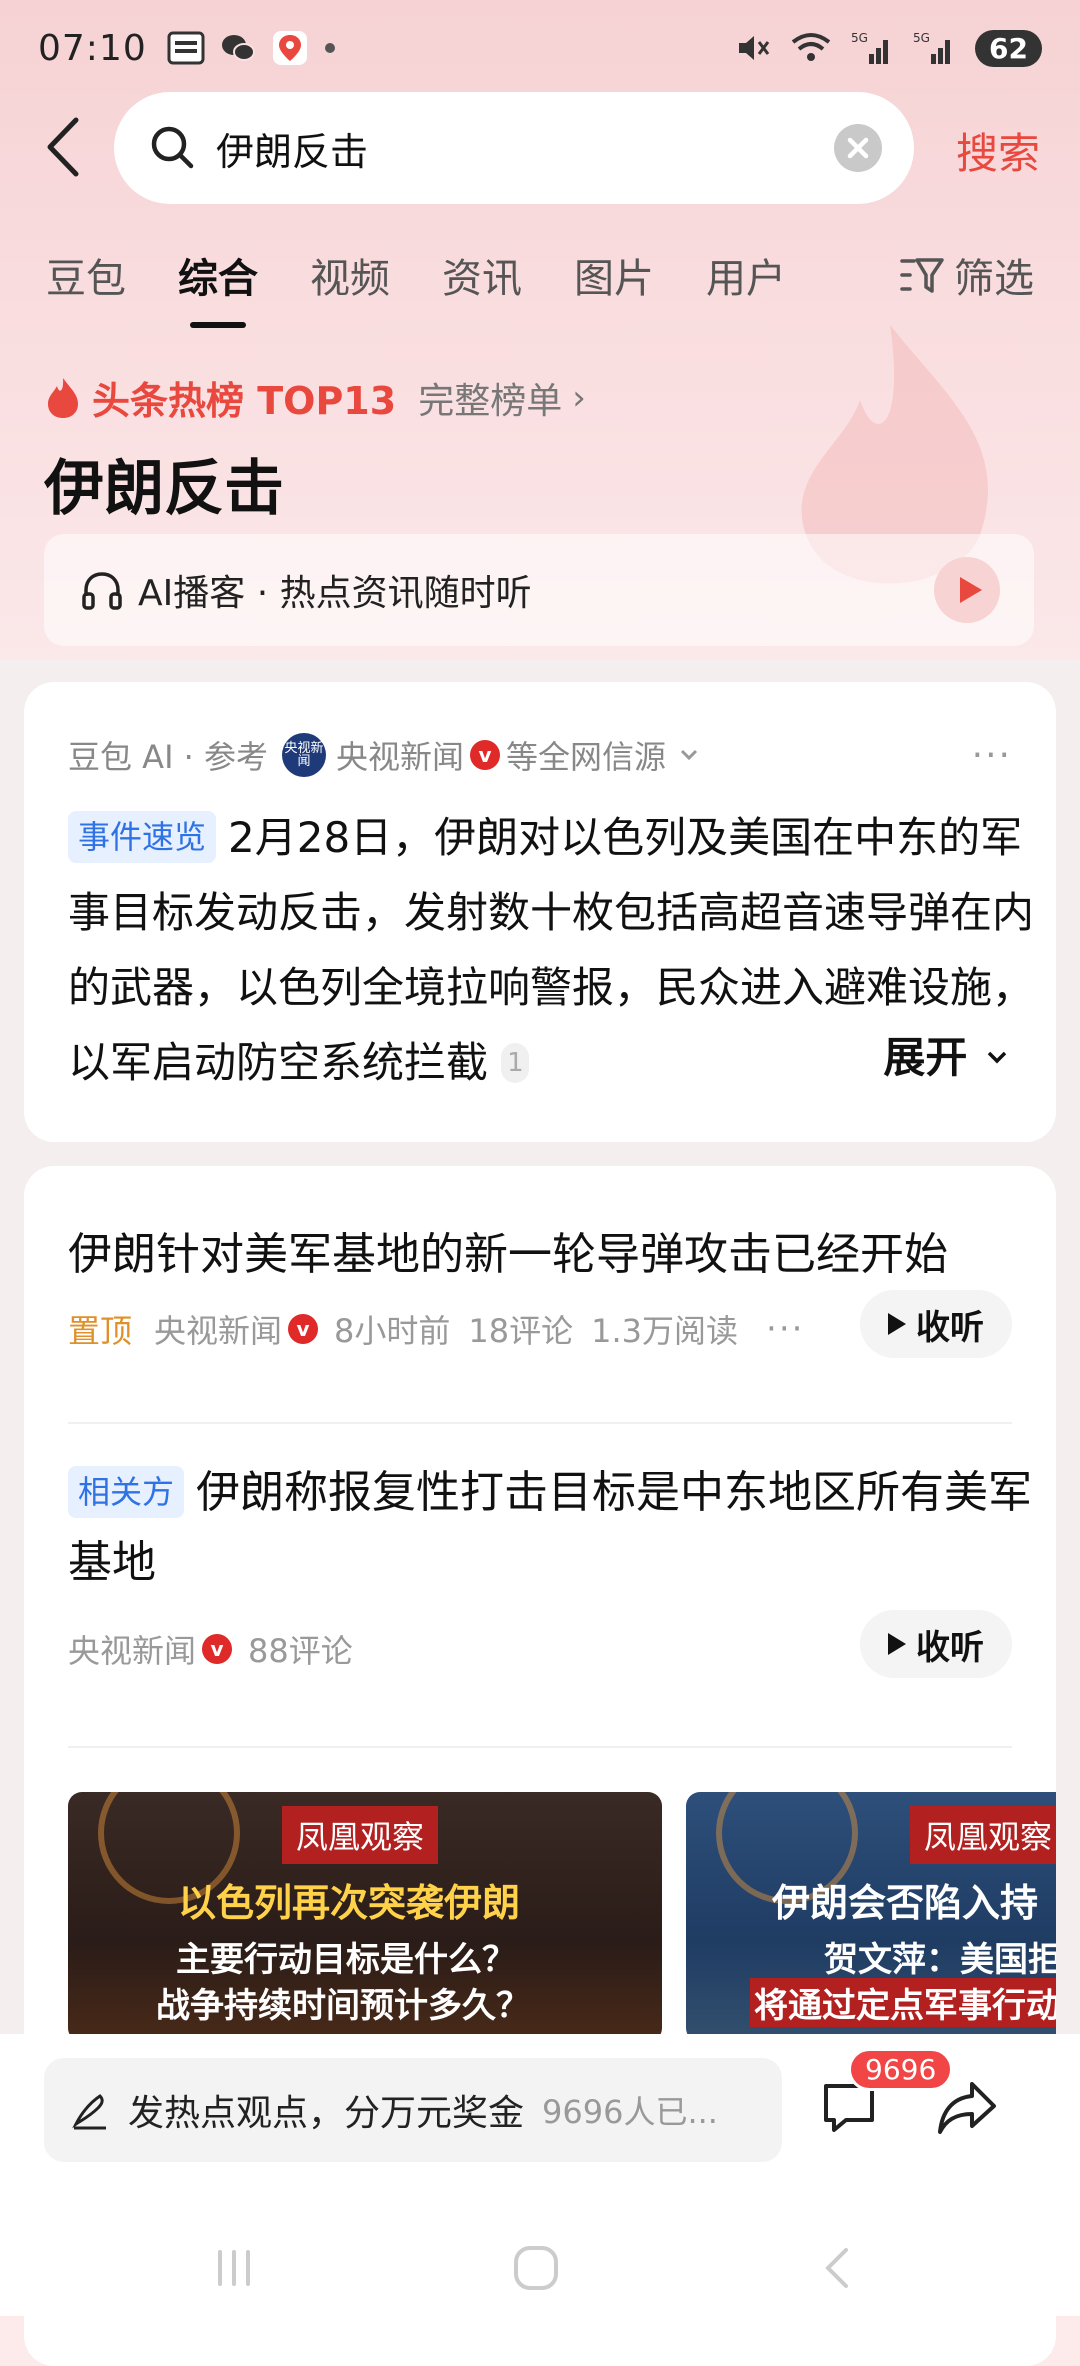 This screenshot has width=1080, height=2366. Describe the element at coordinates (1008, 48) in the screenshot. I see `battery-indicator: 62` at that location.